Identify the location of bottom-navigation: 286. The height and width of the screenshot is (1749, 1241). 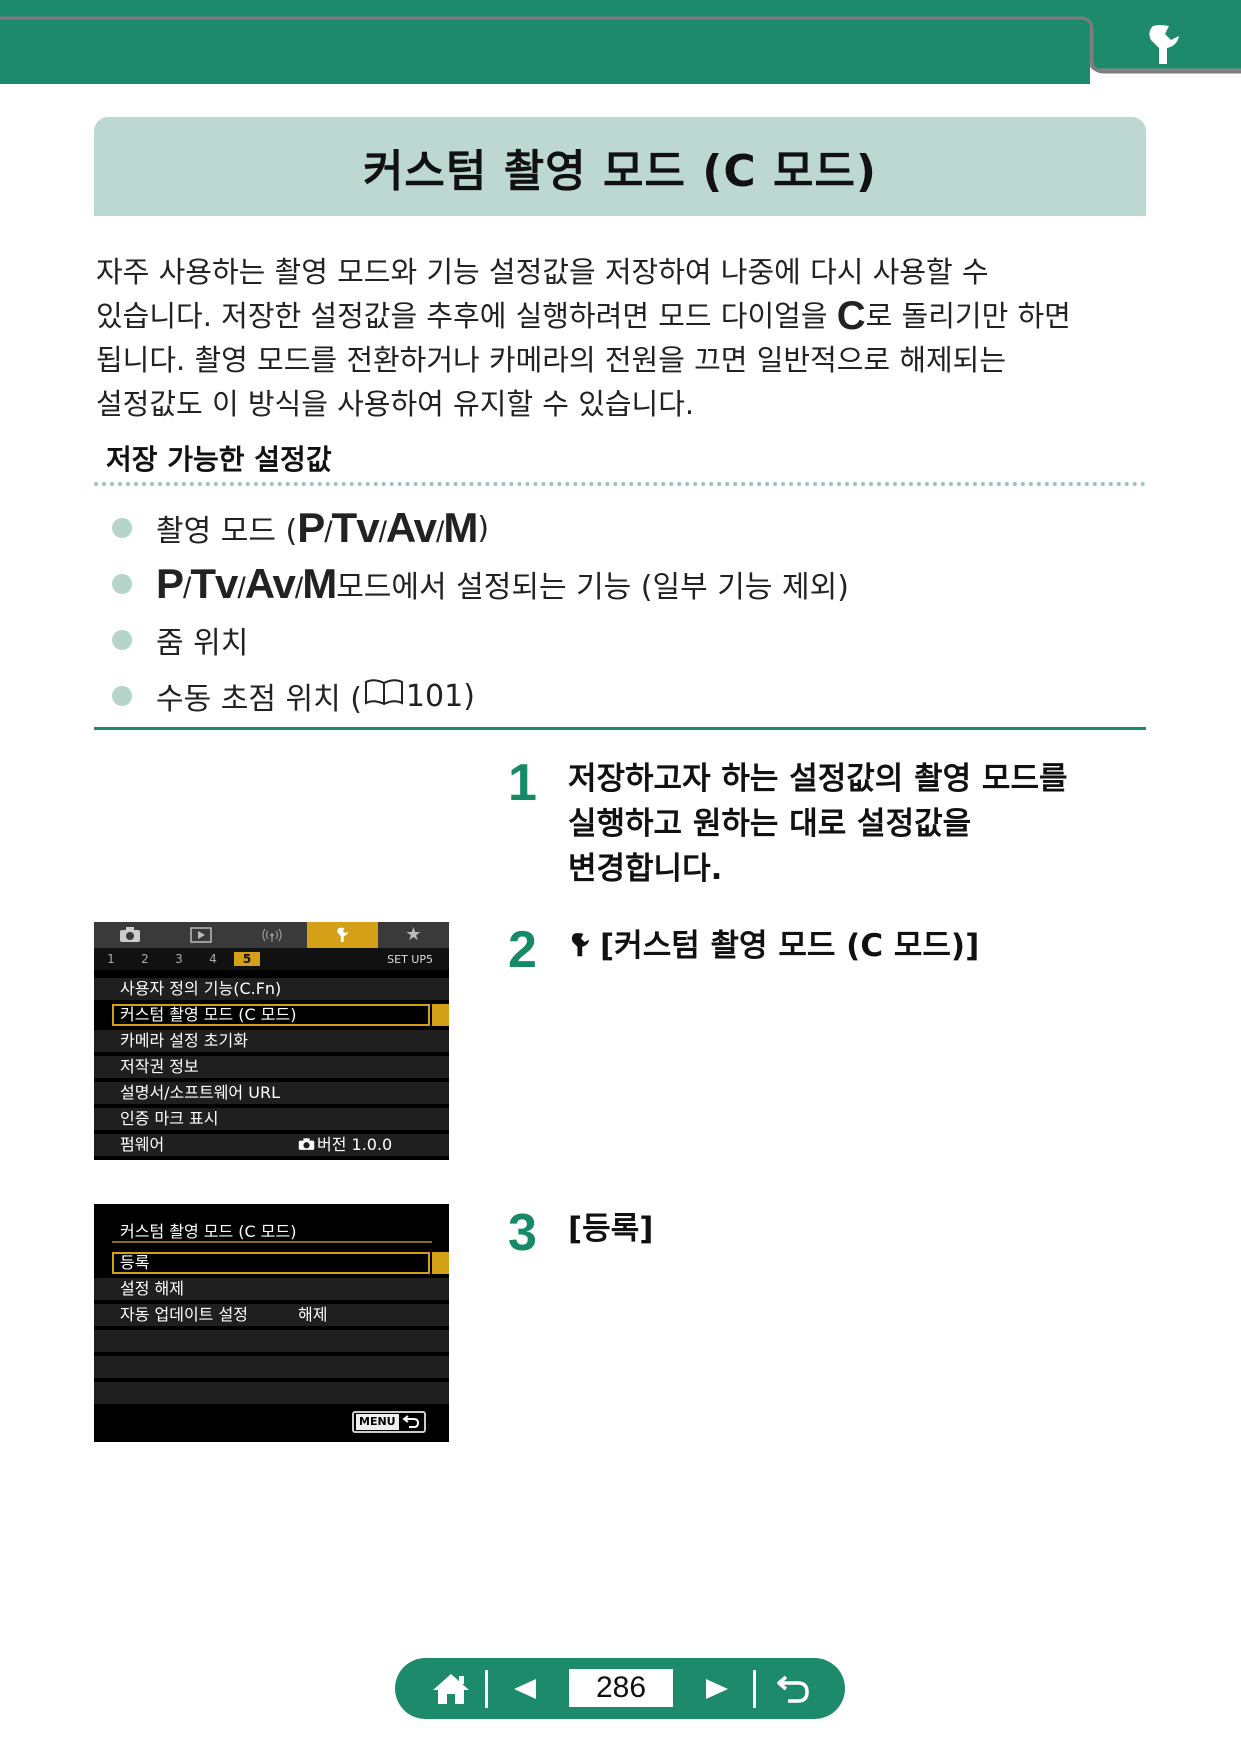
(620, 1688).